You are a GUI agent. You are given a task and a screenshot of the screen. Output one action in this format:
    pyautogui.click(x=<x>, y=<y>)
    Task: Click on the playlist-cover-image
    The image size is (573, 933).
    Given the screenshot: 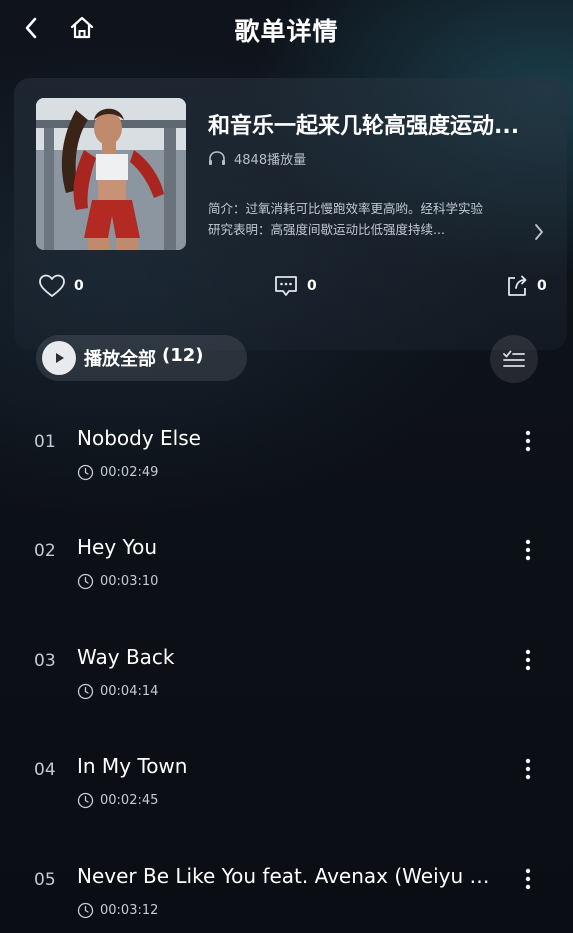 What is the action you would take?
    pyautogui.click(x=111, y=174)
    